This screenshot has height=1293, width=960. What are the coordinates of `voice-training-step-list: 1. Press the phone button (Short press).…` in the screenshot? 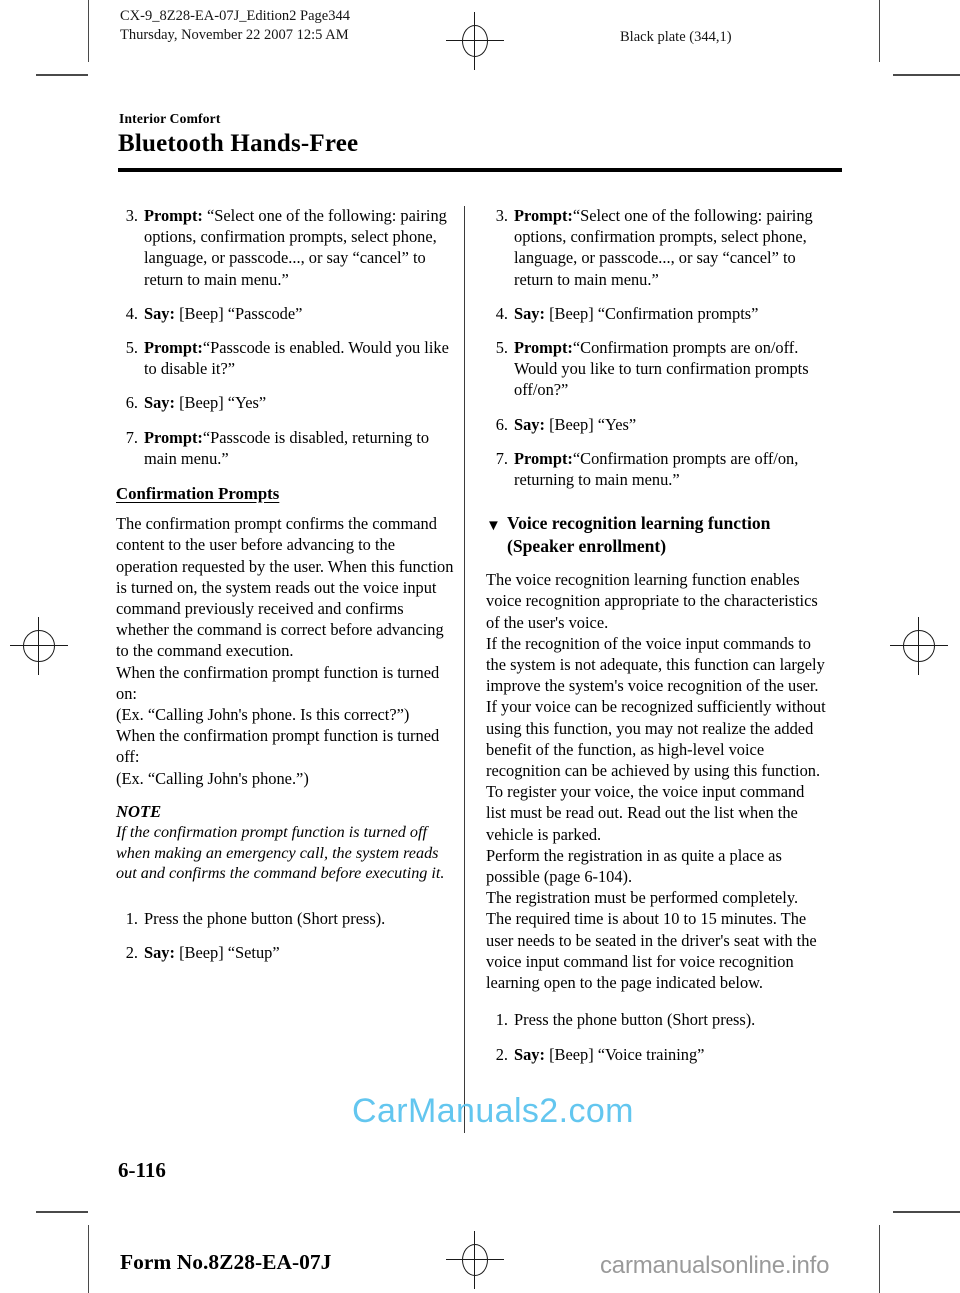 It's located at (656, 1036).